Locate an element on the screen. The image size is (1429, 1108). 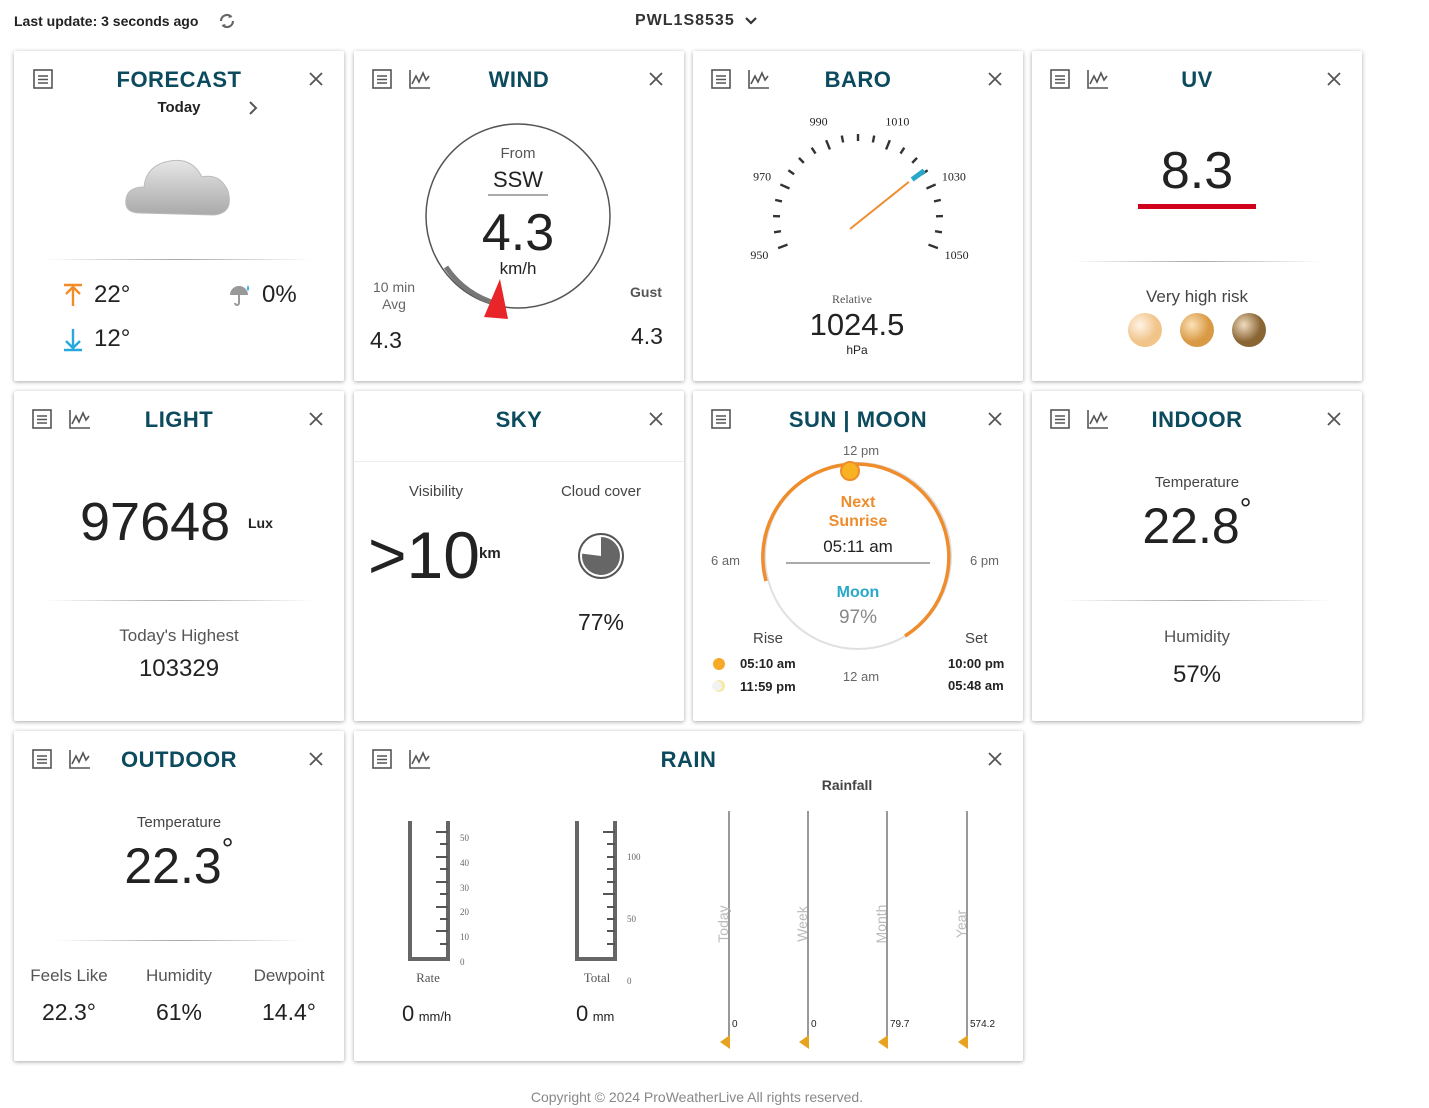
chevron-right-icon is located at coordinates (253, 108).